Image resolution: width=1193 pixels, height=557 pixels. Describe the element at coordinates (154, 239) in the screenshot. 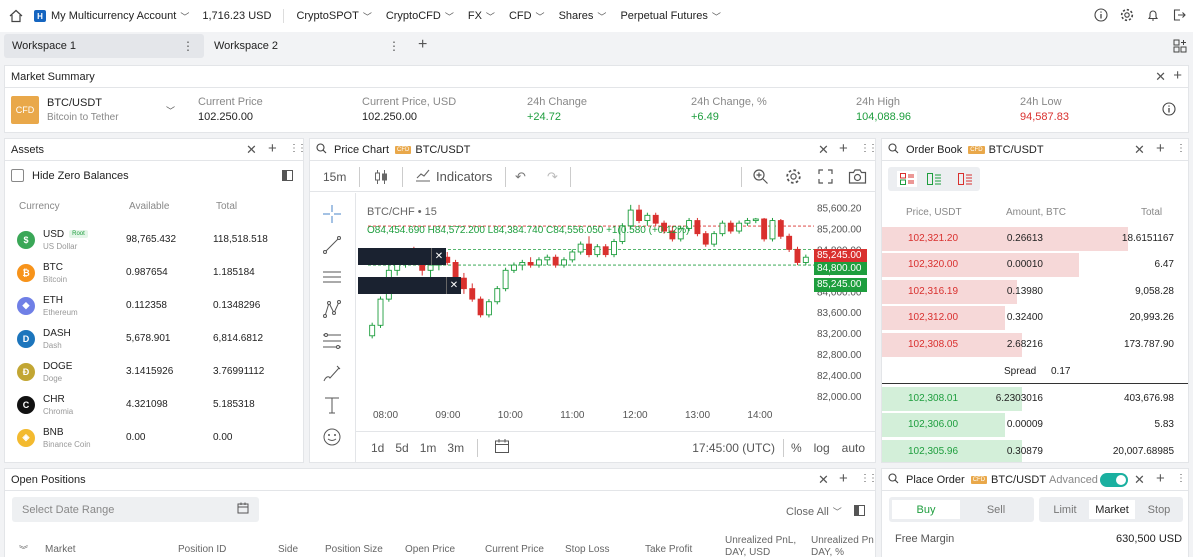

I see `asset-row: $ USD Root US Dollar 98,765.432 118,518.518` at that location.